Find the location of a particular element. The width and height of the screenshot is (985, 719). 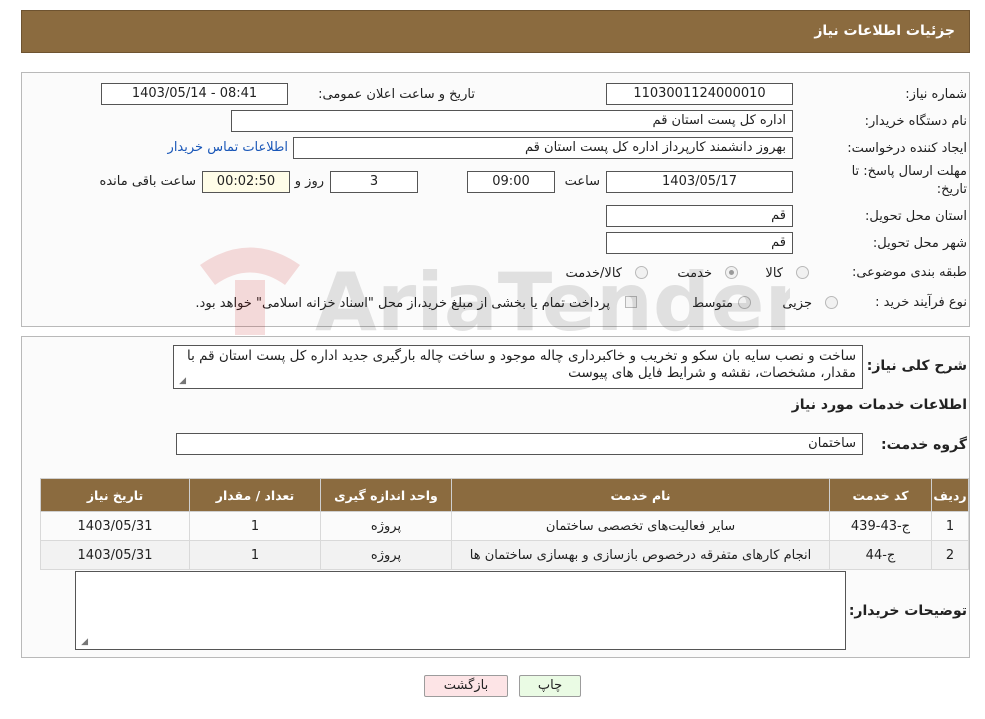

services-section-title: اطلاعات خدمات مورد نیاز is located at coordinates (879, 405).